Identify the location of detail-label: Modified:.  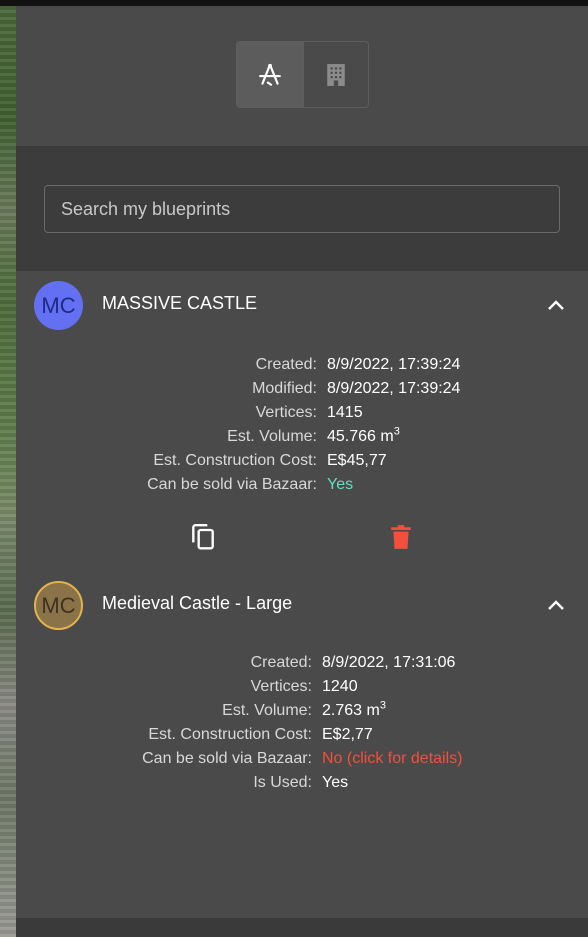
(284, 388).